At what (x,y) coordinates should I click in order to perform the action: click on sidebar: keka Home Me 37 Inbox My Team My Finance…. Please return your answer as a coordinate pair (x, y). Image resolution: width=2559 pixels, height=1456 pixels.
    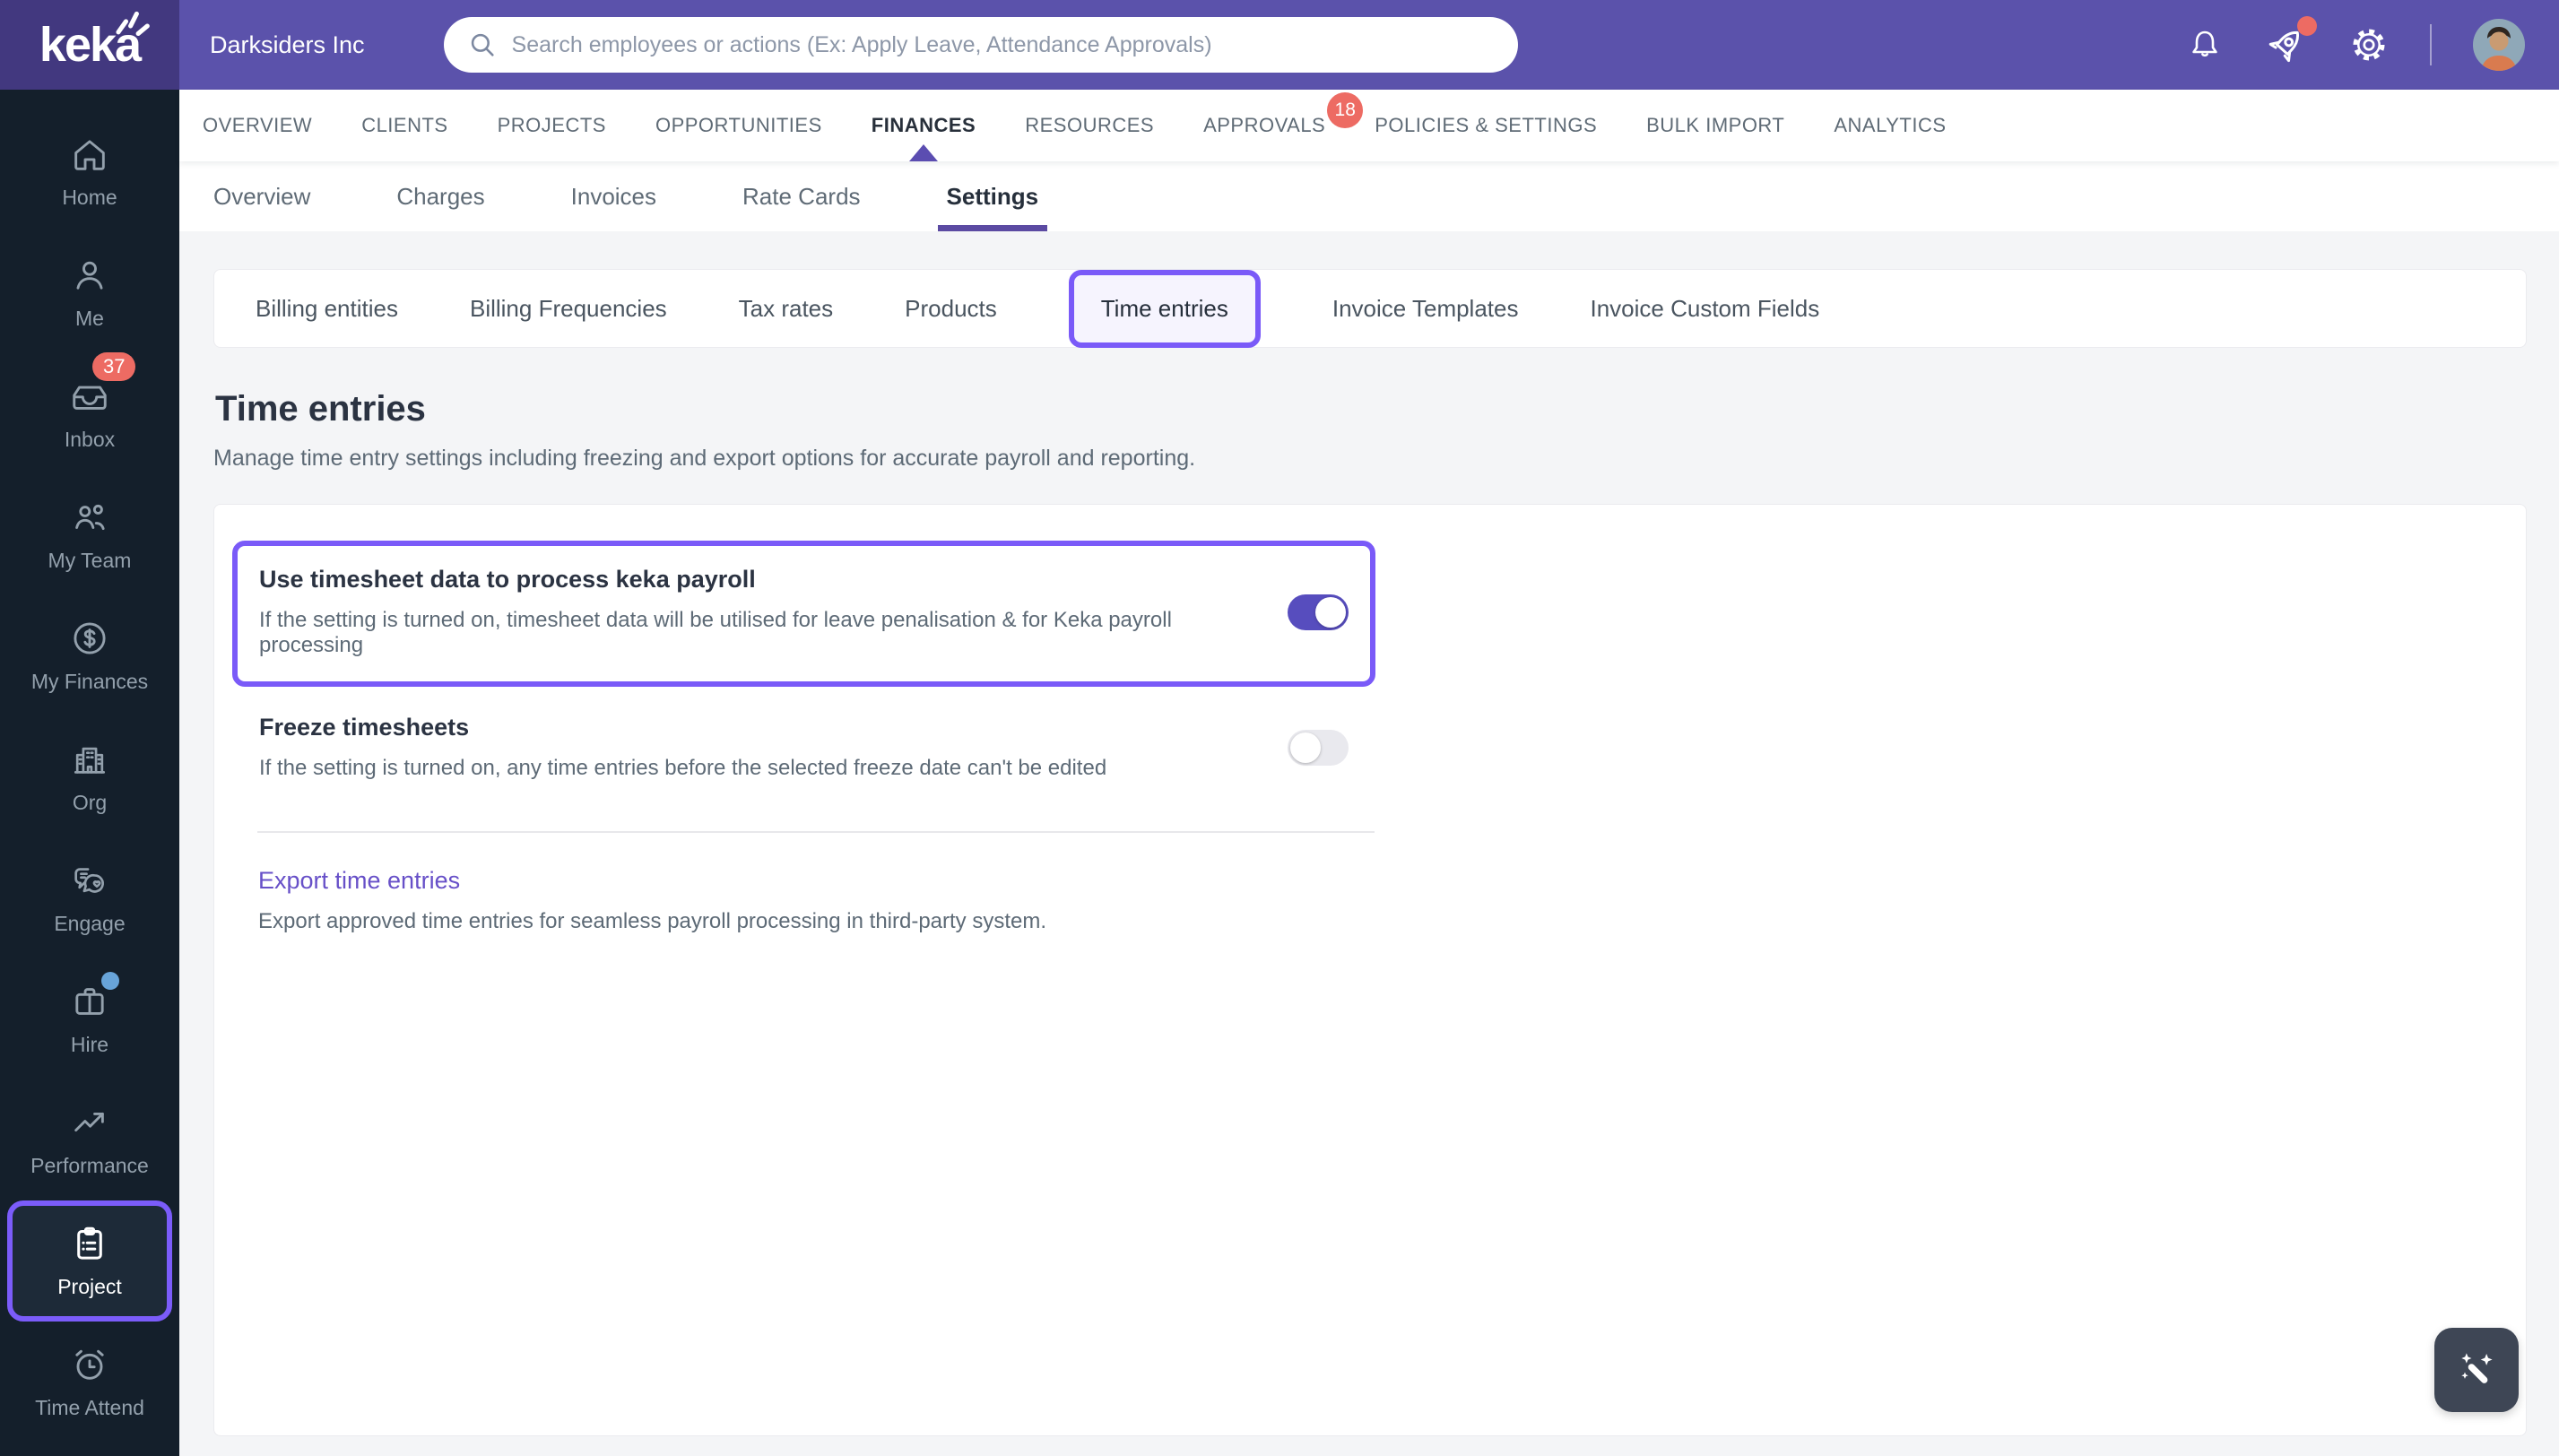
    Looking at the image, I should click on (89, 728).